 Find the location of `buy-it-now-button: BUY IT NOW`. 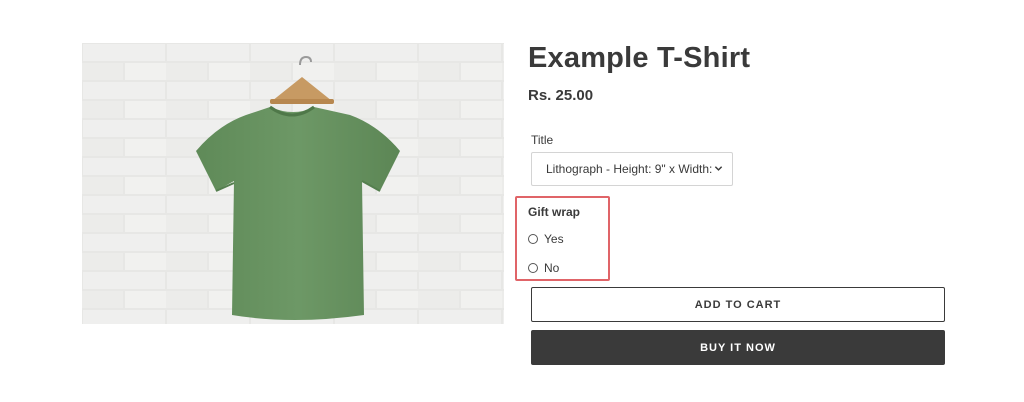

buy-it-now-button: BUY IT NOW is located at coordinates (738, 347).